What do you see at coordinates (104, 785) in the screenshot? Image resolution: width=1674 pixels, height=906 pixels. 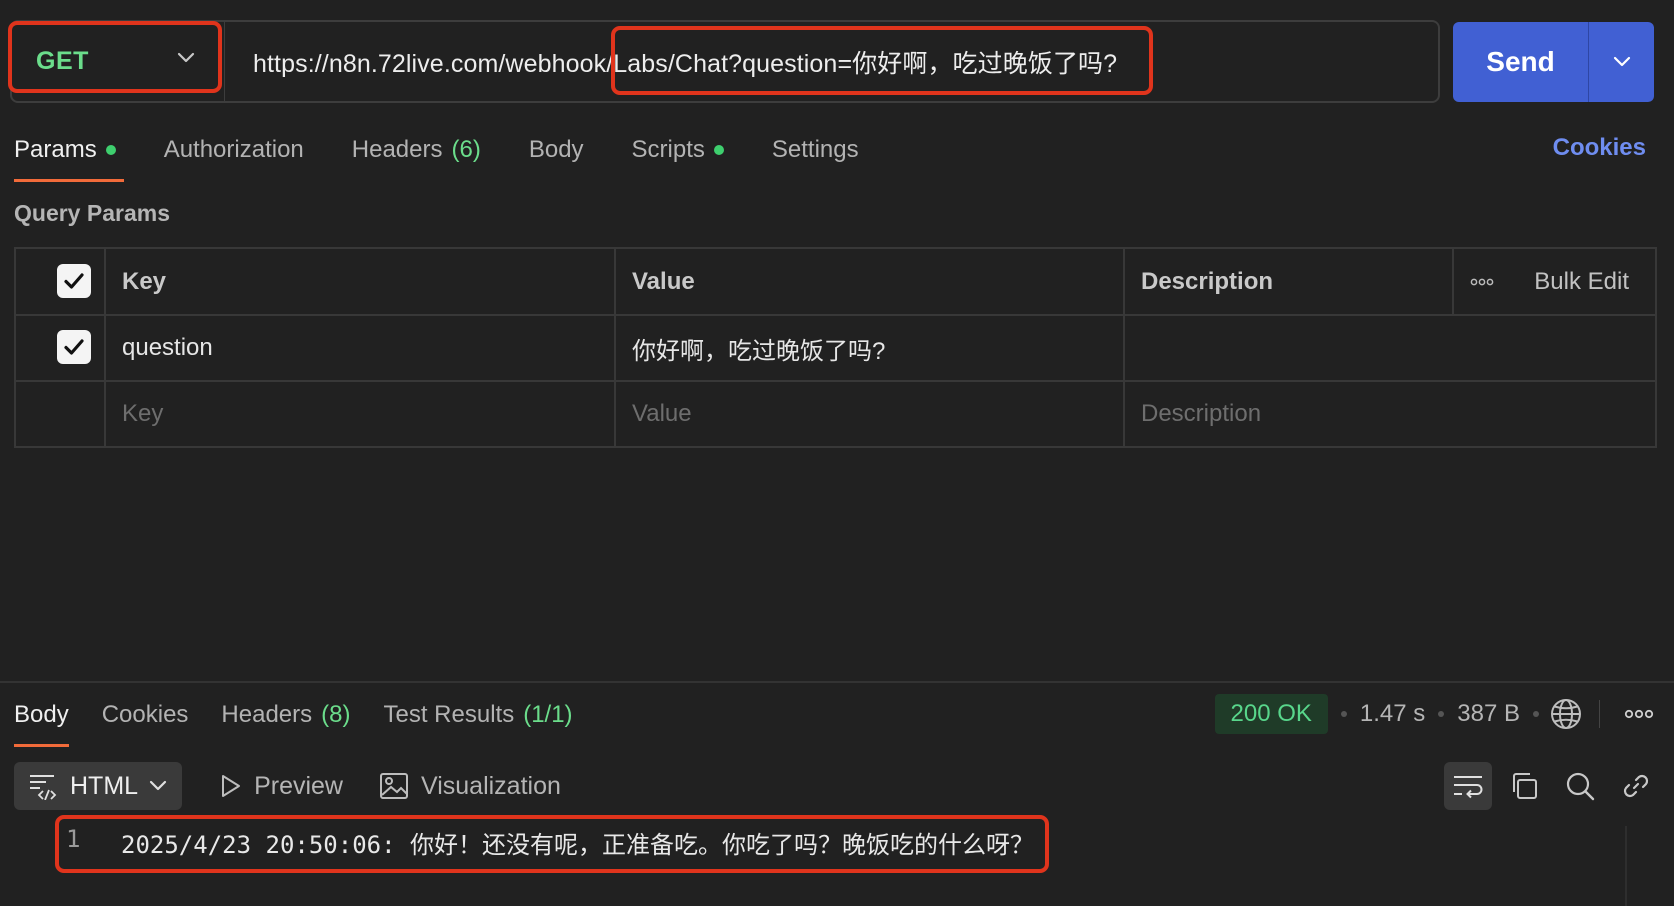 I see `format-select-label: HTML` at bounding box center [104, 785].